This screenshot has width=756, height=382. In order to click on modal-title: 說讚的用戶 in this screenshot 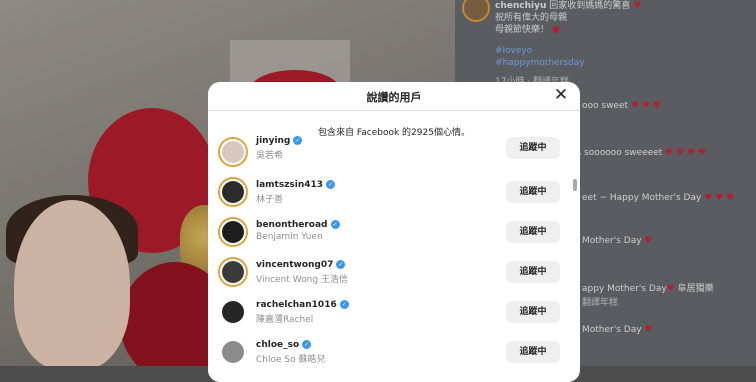, I will do `click(394, 97)`.